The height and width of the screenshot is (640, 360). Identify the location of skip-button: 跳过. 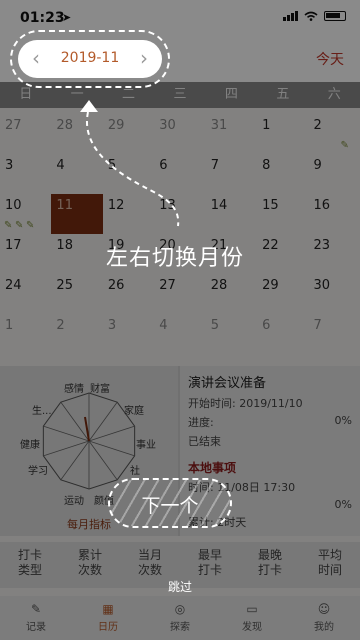
(180, 586).